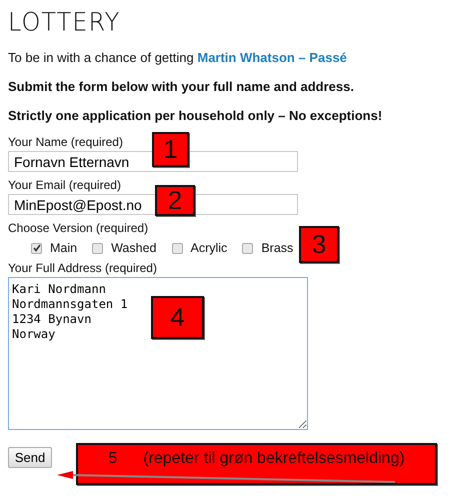  What do you see at coordinates (274, 459) in the screenshot?
I see `callout-text: (repeter til grøn bekreftelsesmelding)` at bounding box center [274, 459].